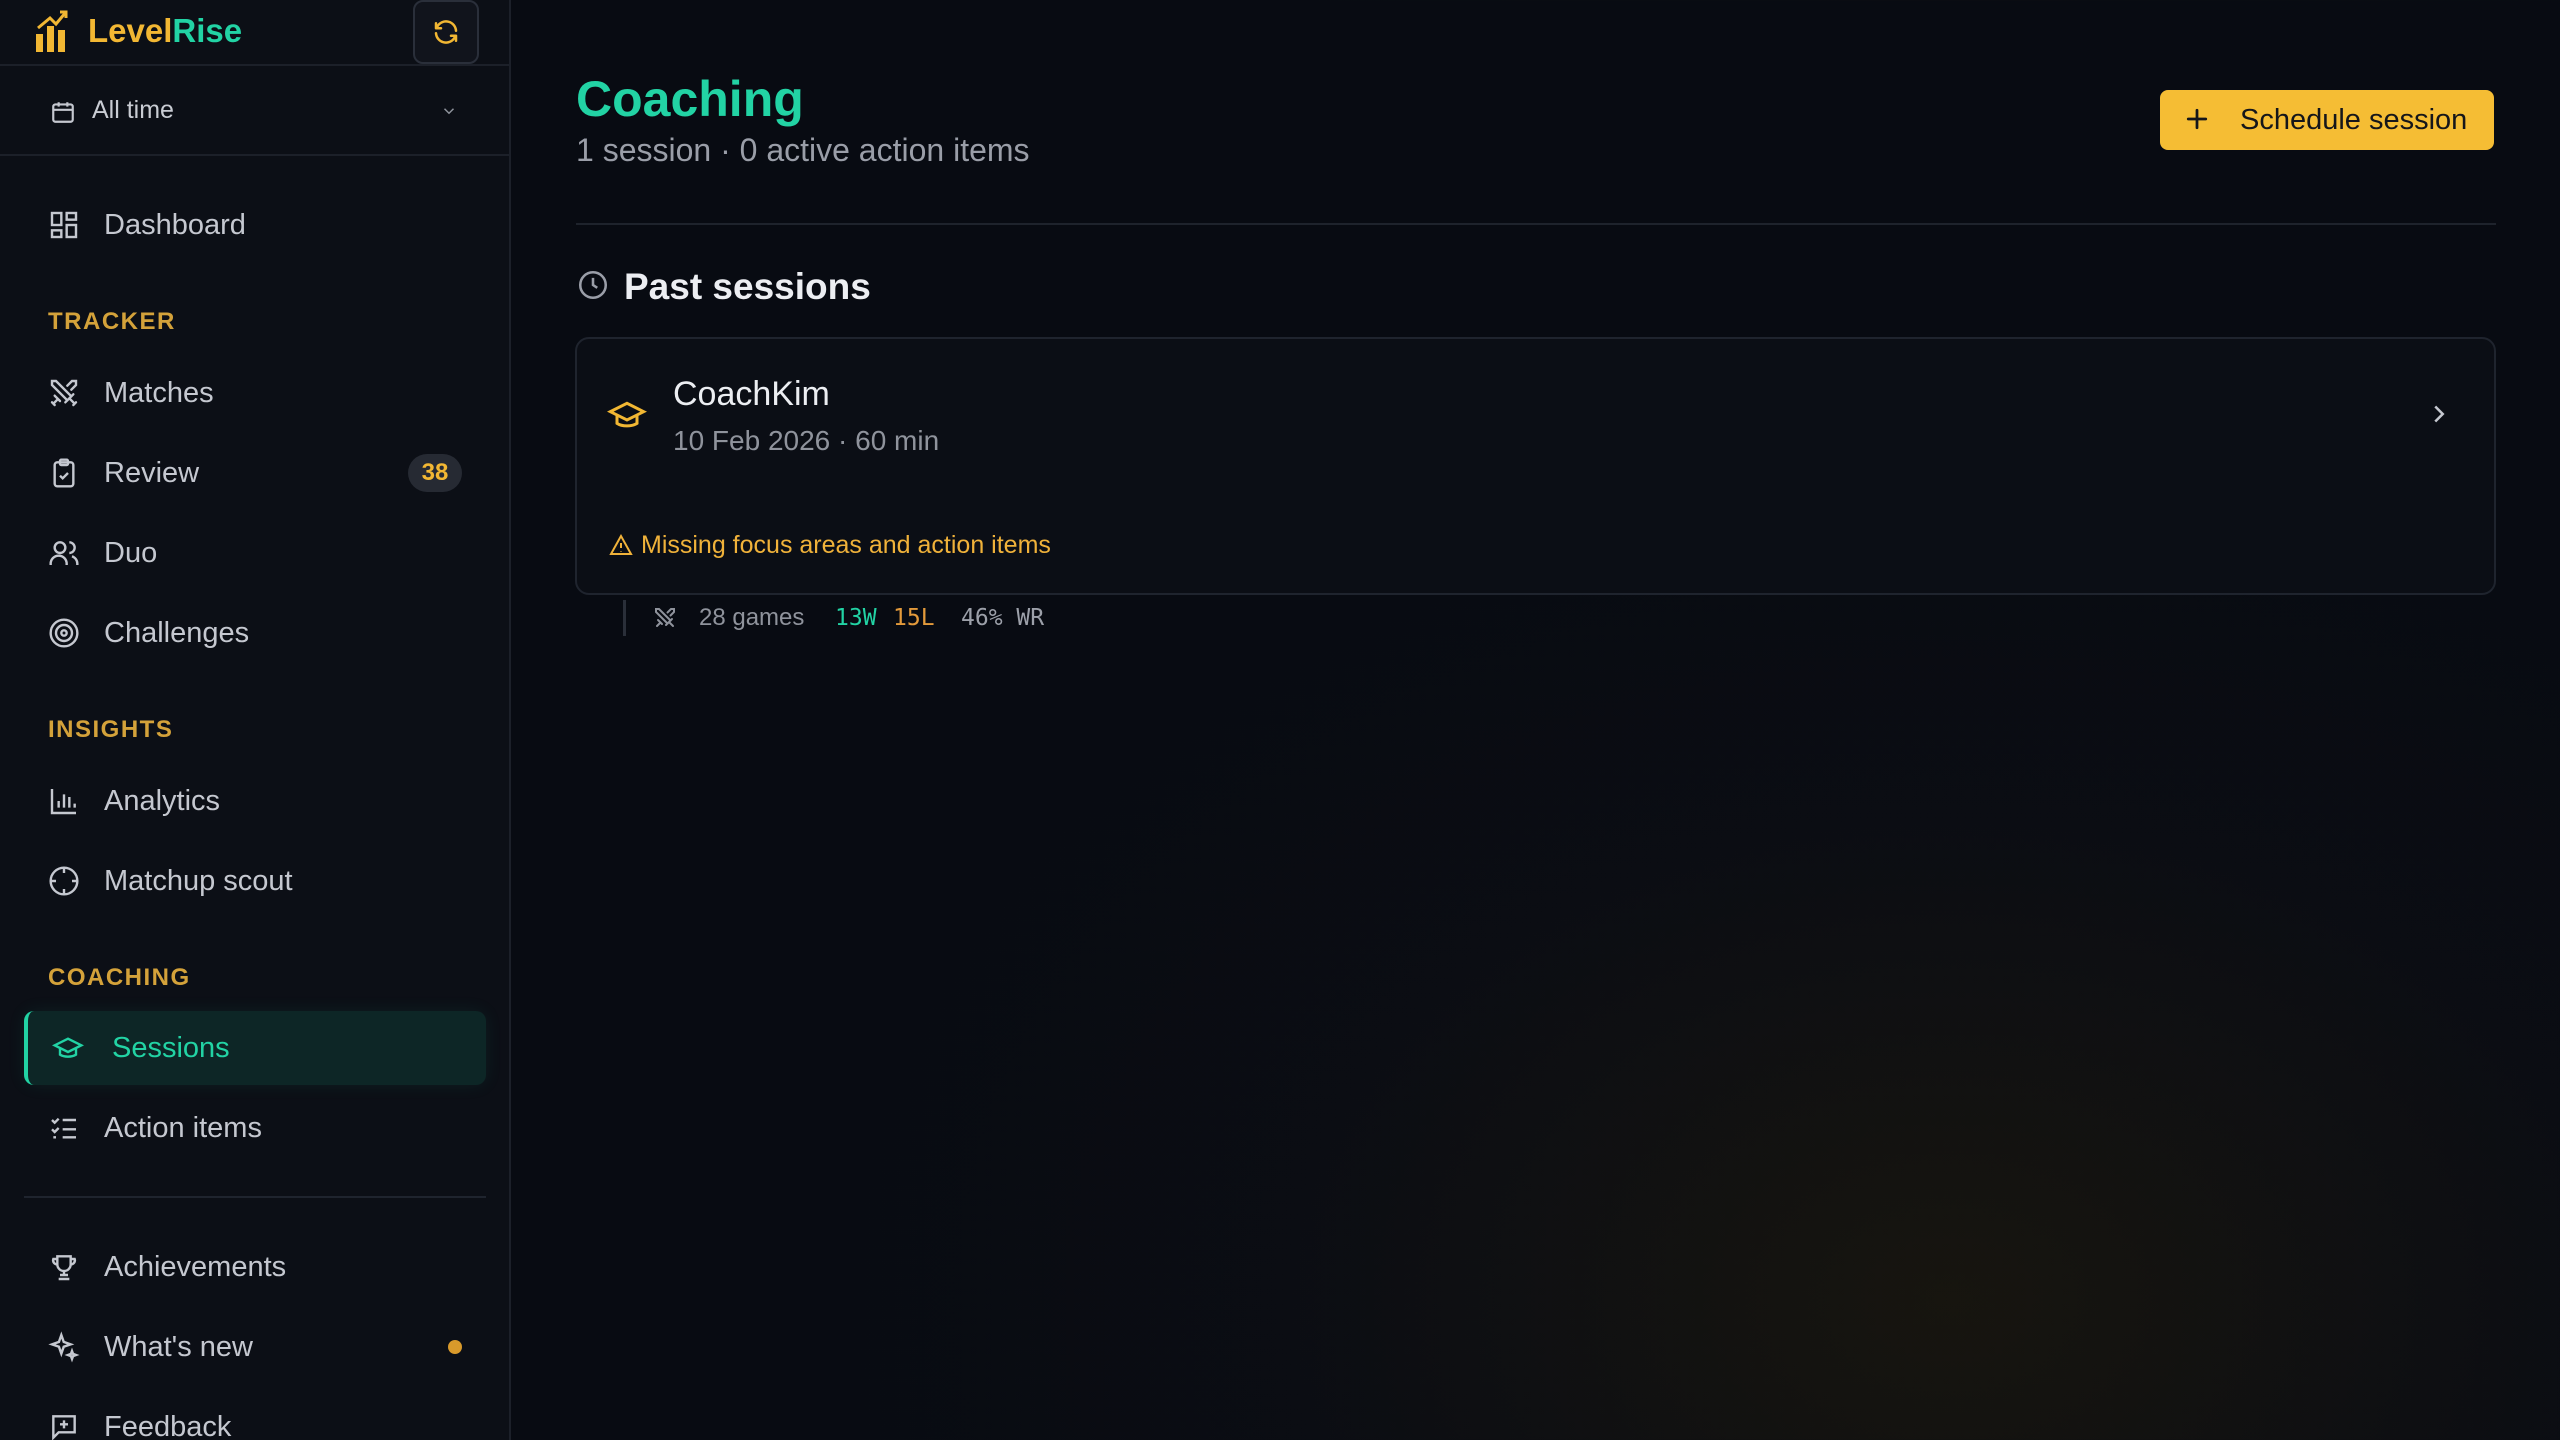 The image size is (2560, 1440). I want to click on logo-icon, so click(52, 31).